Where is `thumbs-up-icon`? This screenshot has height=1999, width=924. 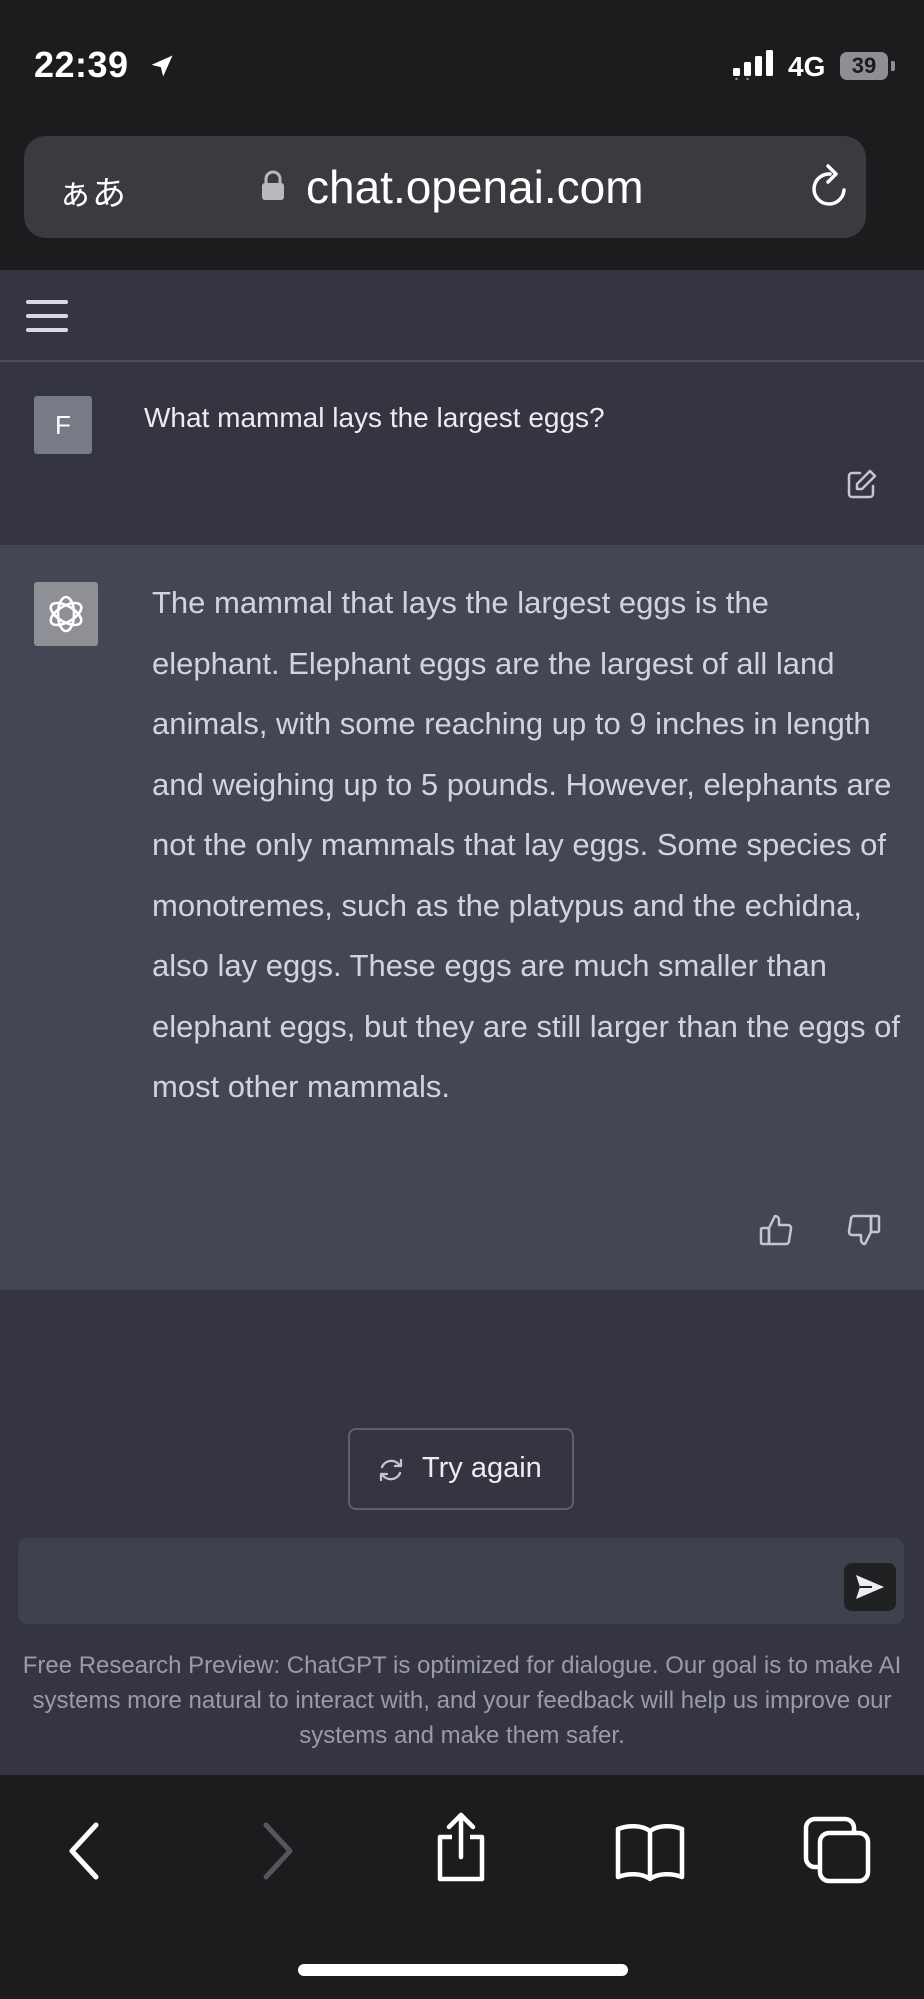 thumbs-up-icon is located at coordinates (776, 1230).